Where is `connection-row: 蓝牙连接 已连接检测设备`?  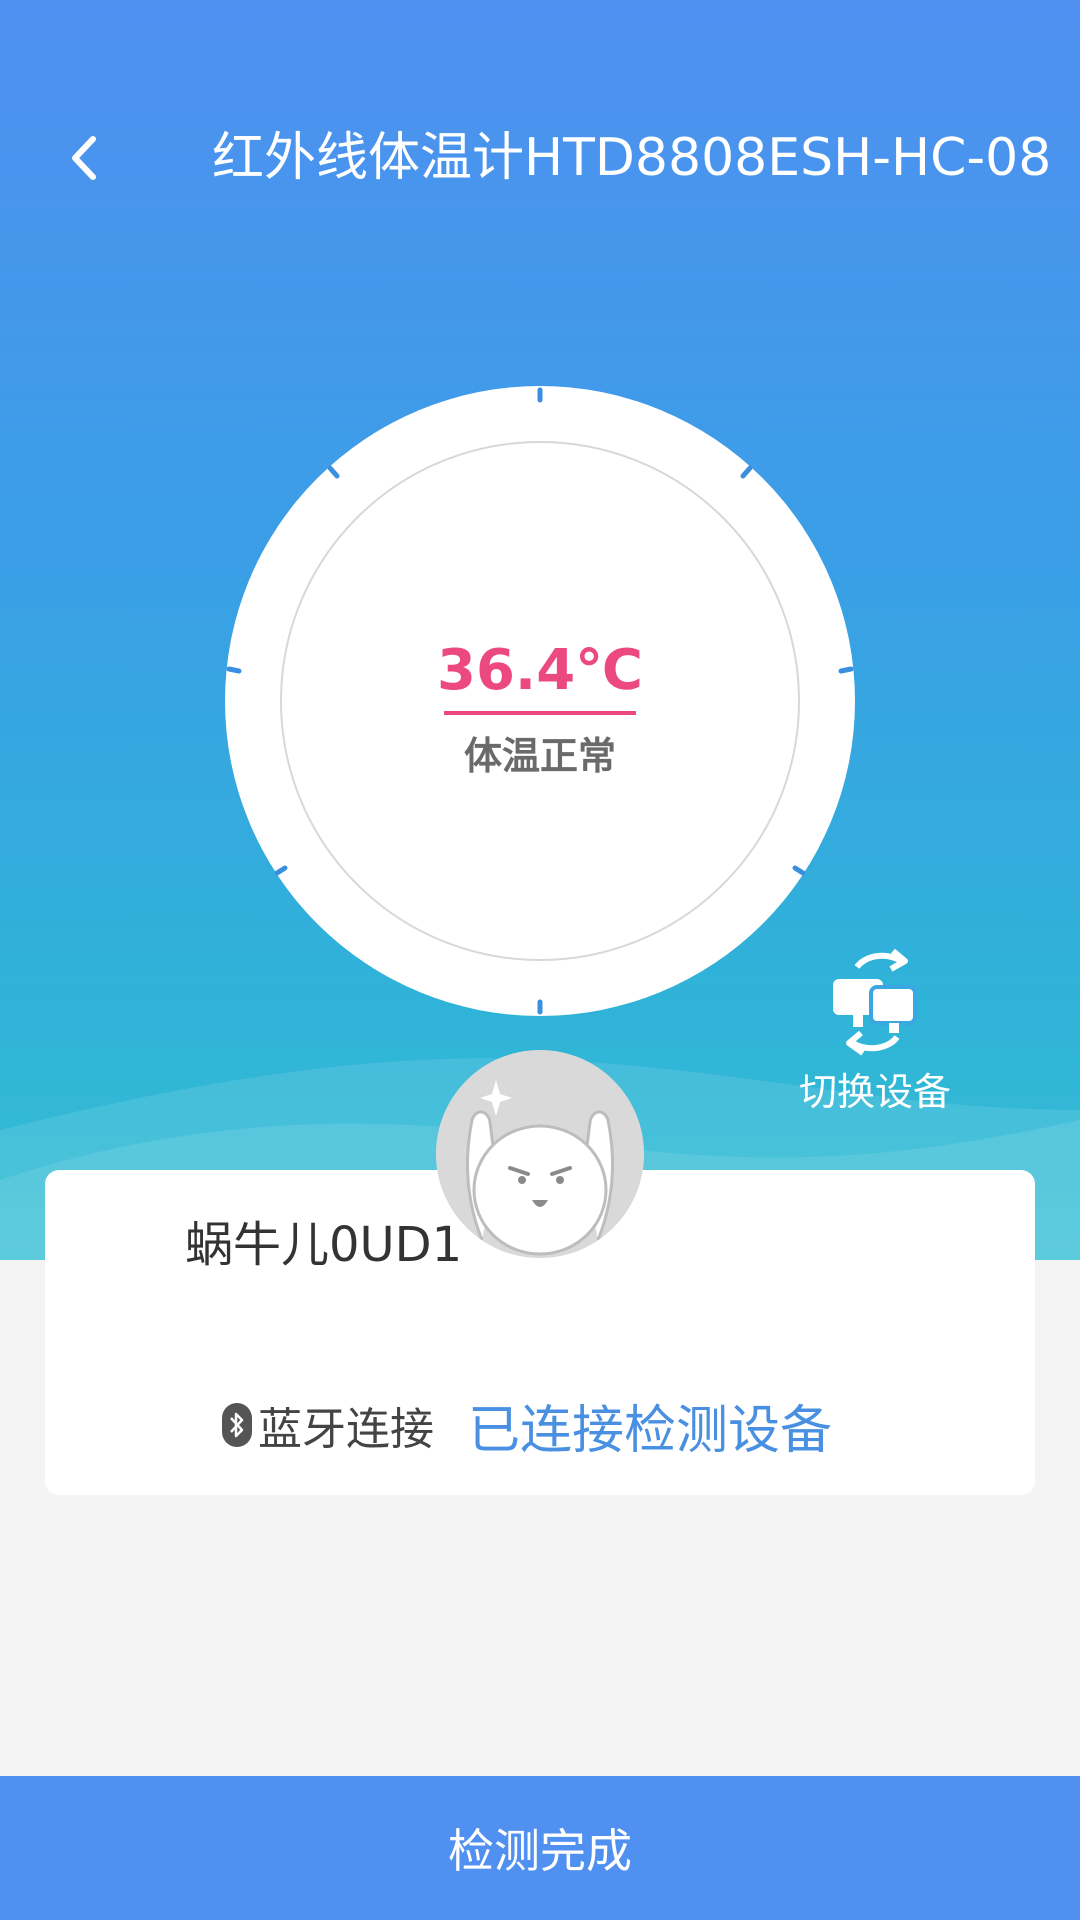
connection-row: 蓝牙连接 已连接检测设备 is located at coordinates (527, 1425).